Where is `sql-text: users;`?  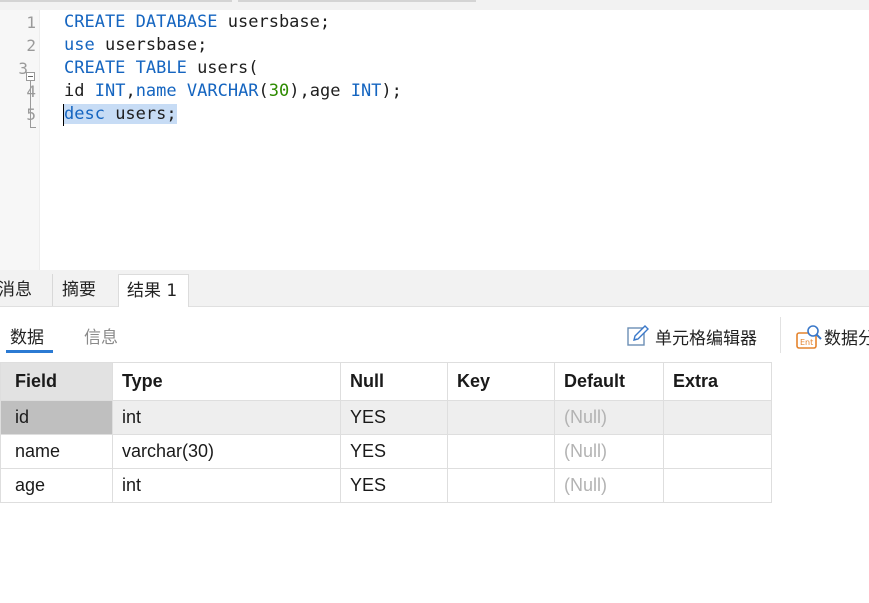 sql-text: users; is located at coordinates (140, 114).